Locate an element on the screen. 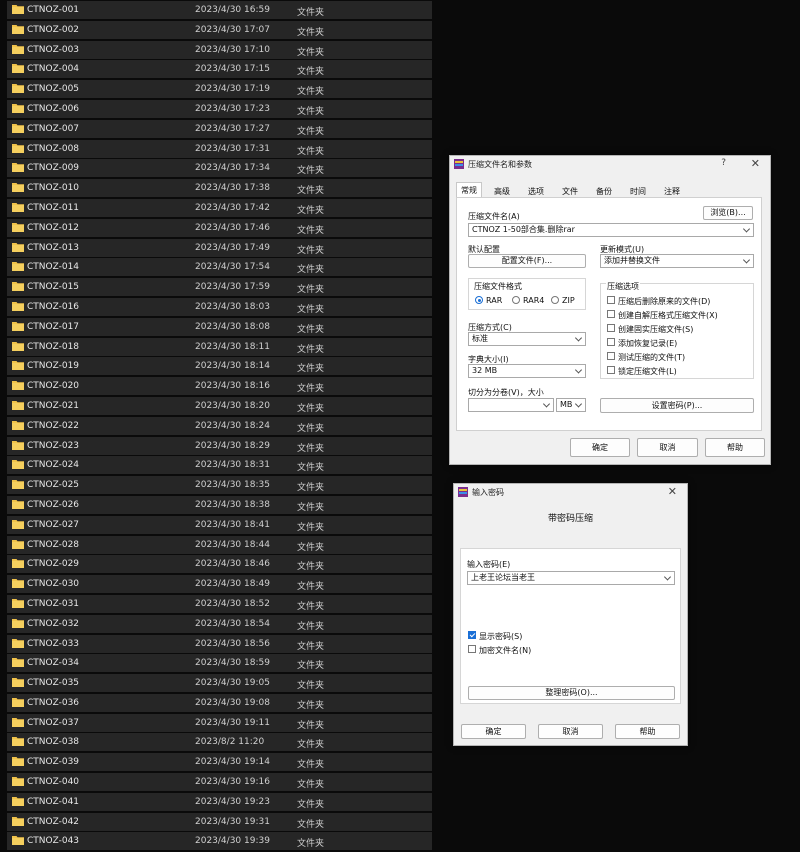  recovery-checkbox is located at coordinates (611, 342).